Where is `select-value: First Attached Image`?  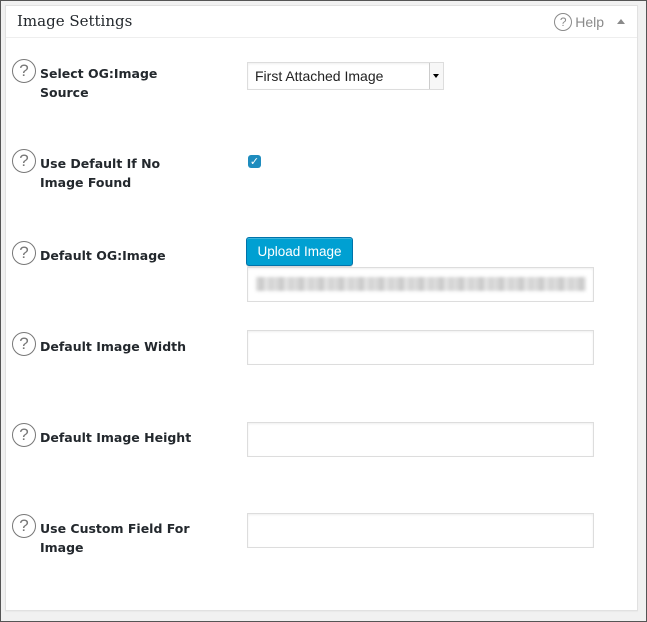 select-value: First Attached Image is located at coordinates (319, 76).